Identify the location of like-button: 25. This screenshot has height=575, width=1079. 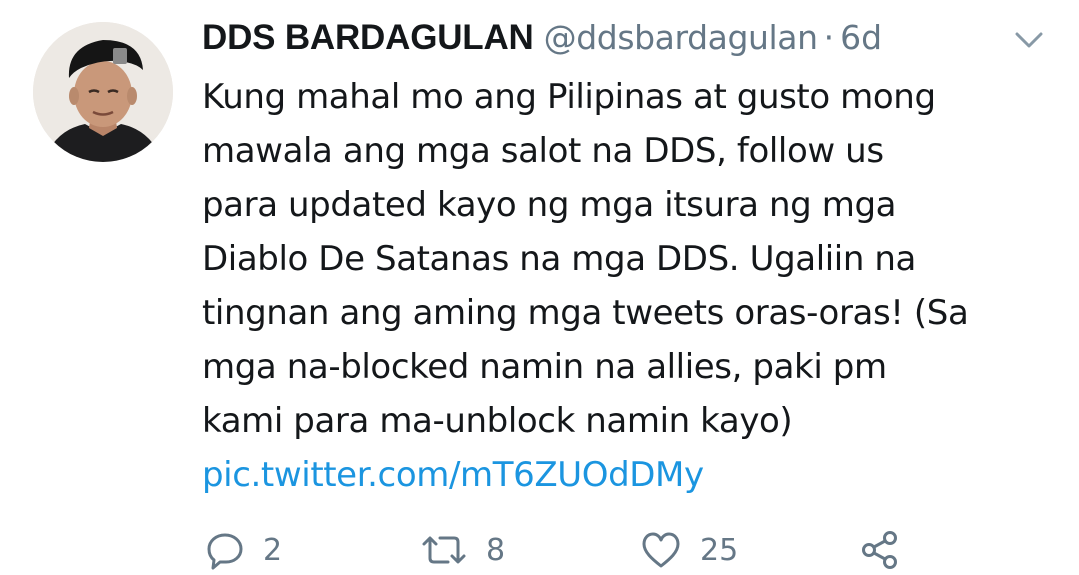
(689, 550).